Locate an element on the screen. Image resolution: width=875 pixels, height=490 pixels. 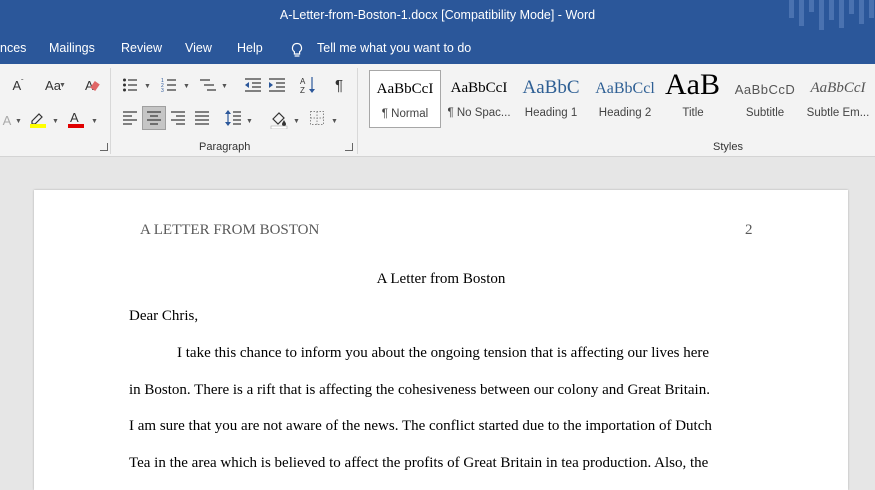
highlight-caret-icon: ▼ is located at coordinates (55, 121).